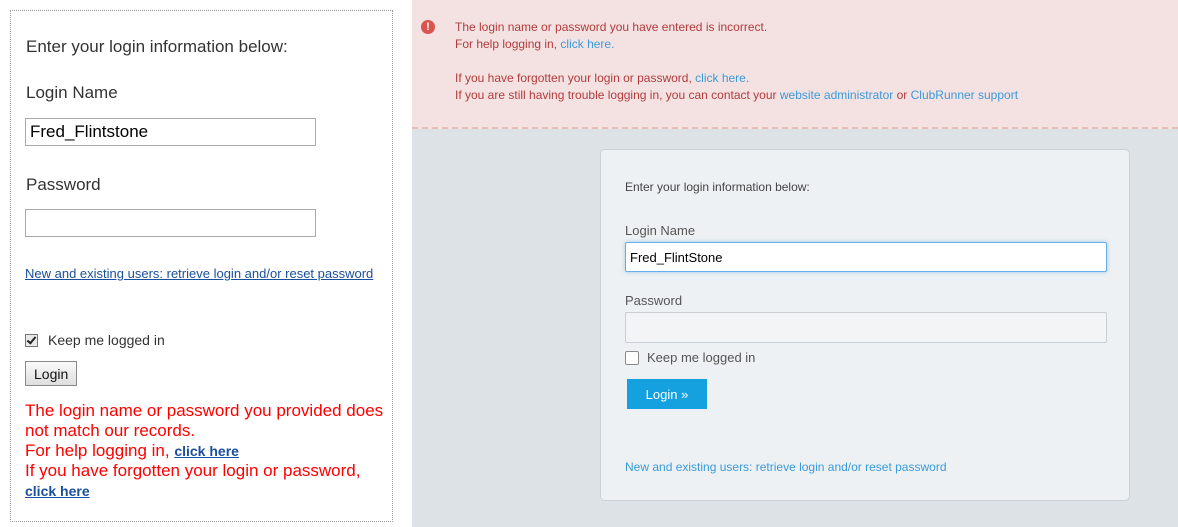 Image resolution: width=1178 pixels, height=527 pixels. I want to click on login-button: Login », so click(667, 394).